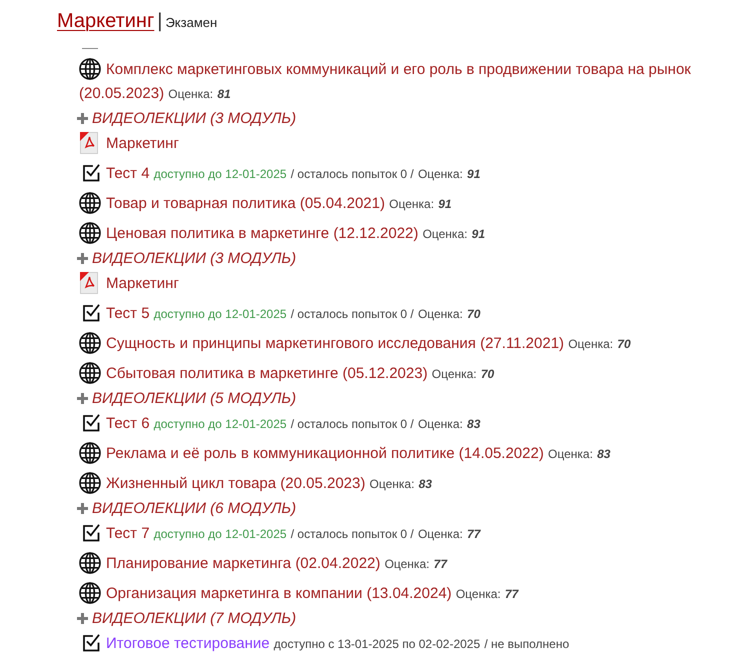 The width and height of the screenshot is (754, 671). Describe the element at coordinates (337, 563) in the screenshot. I see `lecture-date: (02.04.2022)` at that location.